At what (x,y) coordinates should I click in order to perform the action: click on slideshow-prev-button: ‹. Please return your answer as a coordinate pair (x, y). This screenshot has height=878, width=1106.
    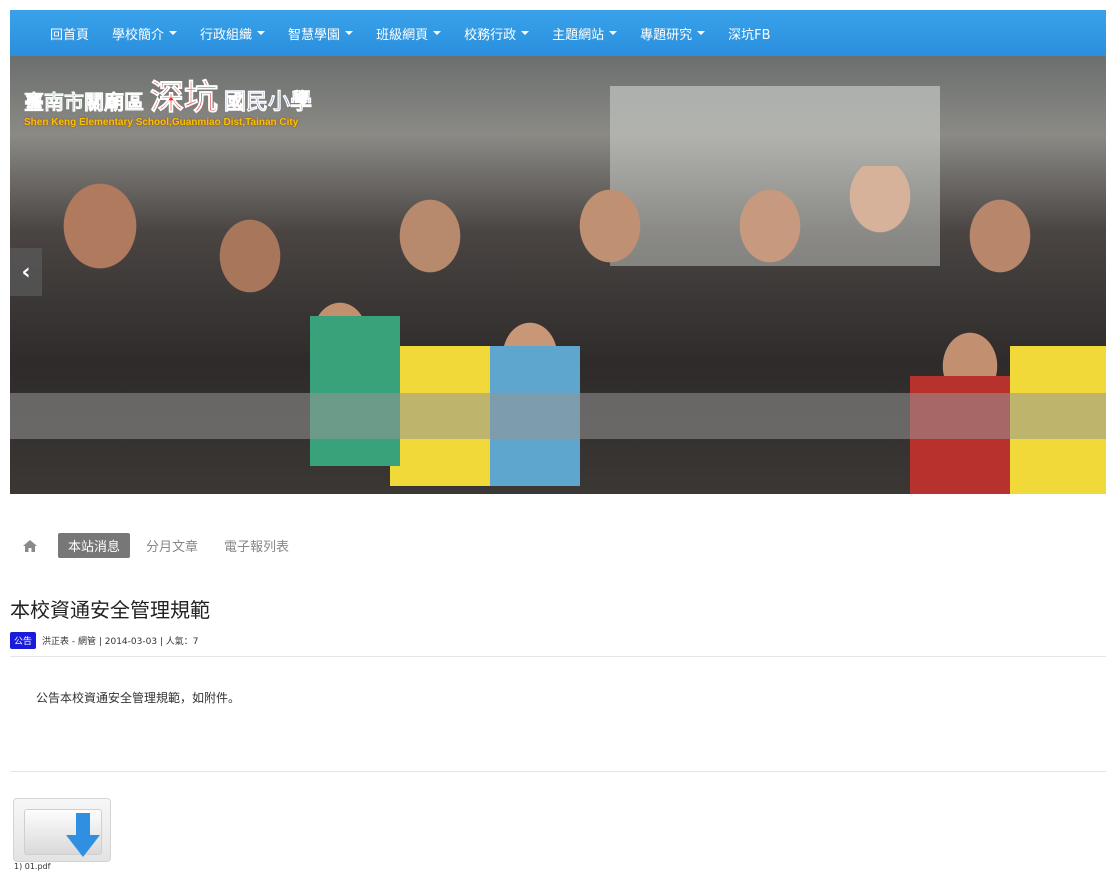
    Looking at the image, I should click on (26, 272).